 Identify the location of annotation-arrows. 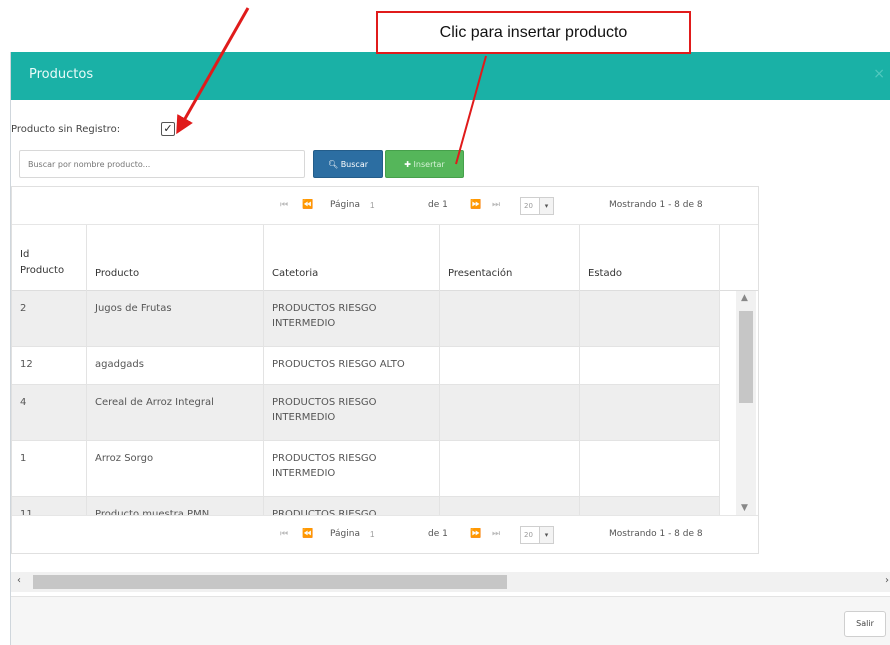
(331, 86).